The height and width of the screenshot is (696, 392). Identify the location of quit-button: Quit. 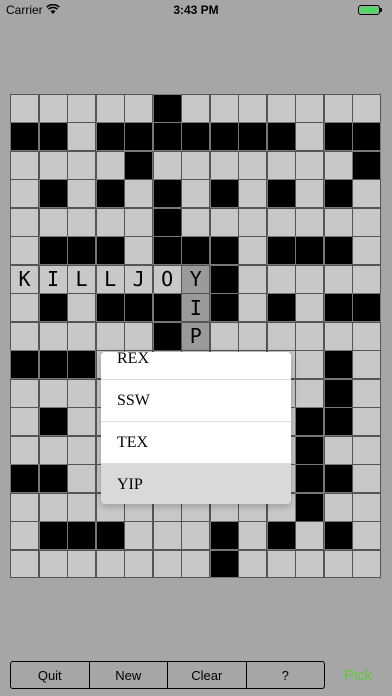
(50, 675).